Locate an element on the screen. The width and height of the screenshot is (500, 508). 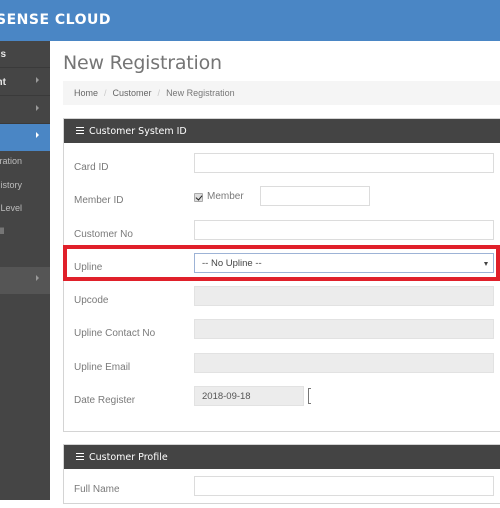
date-register-row: Date Register 2018-09-18 is located at coordinates (282, 401).